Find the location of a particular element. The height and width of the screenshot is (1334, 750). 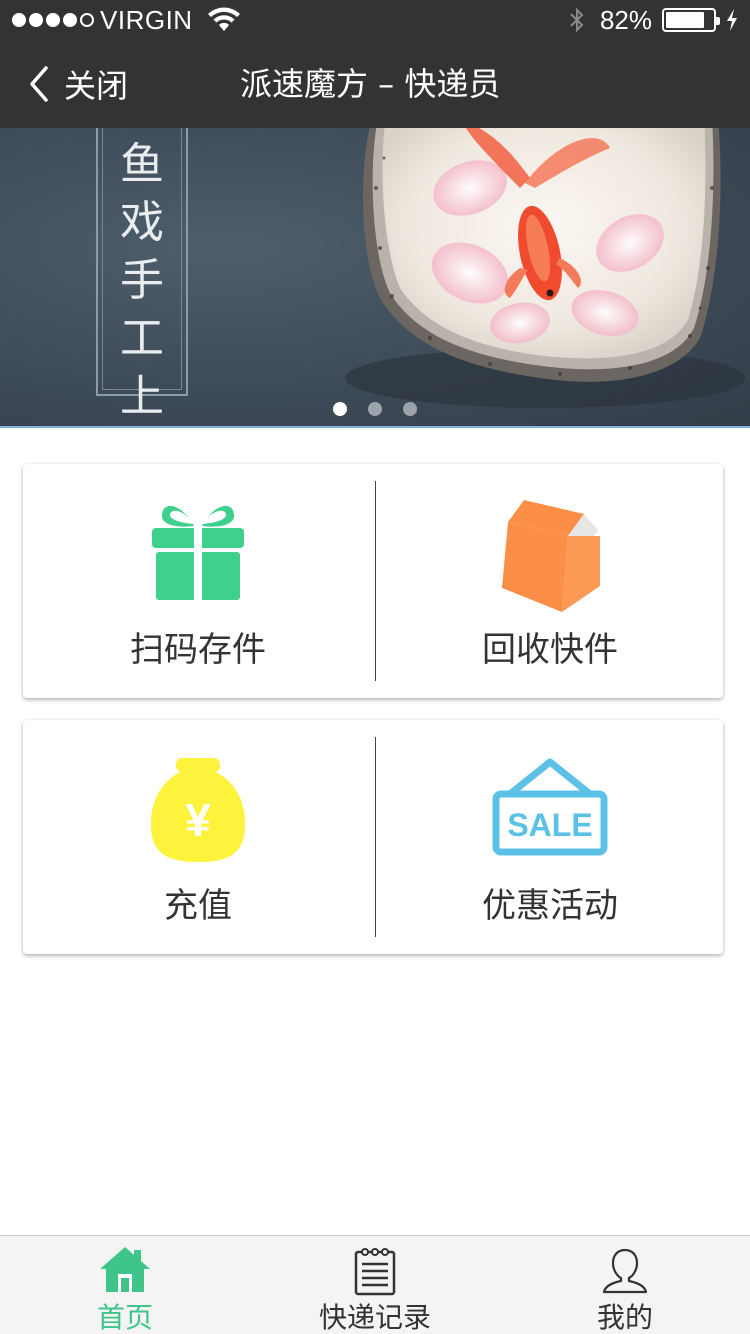

recycle-parcel-button: 回收快件 is located at coordinates (550, 581).